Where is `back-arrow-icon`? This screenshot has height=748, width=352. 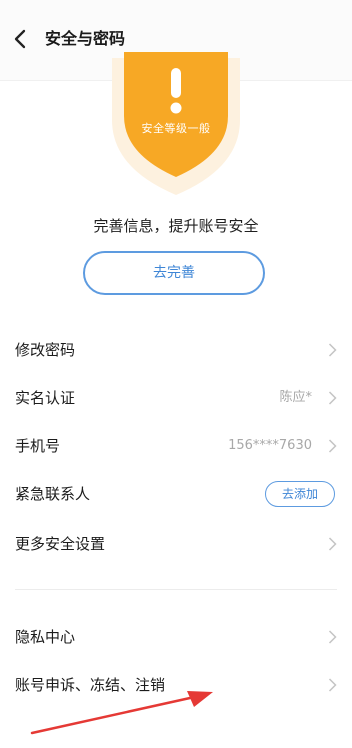 back-arrow-icon is located at coordinates (20, 39).